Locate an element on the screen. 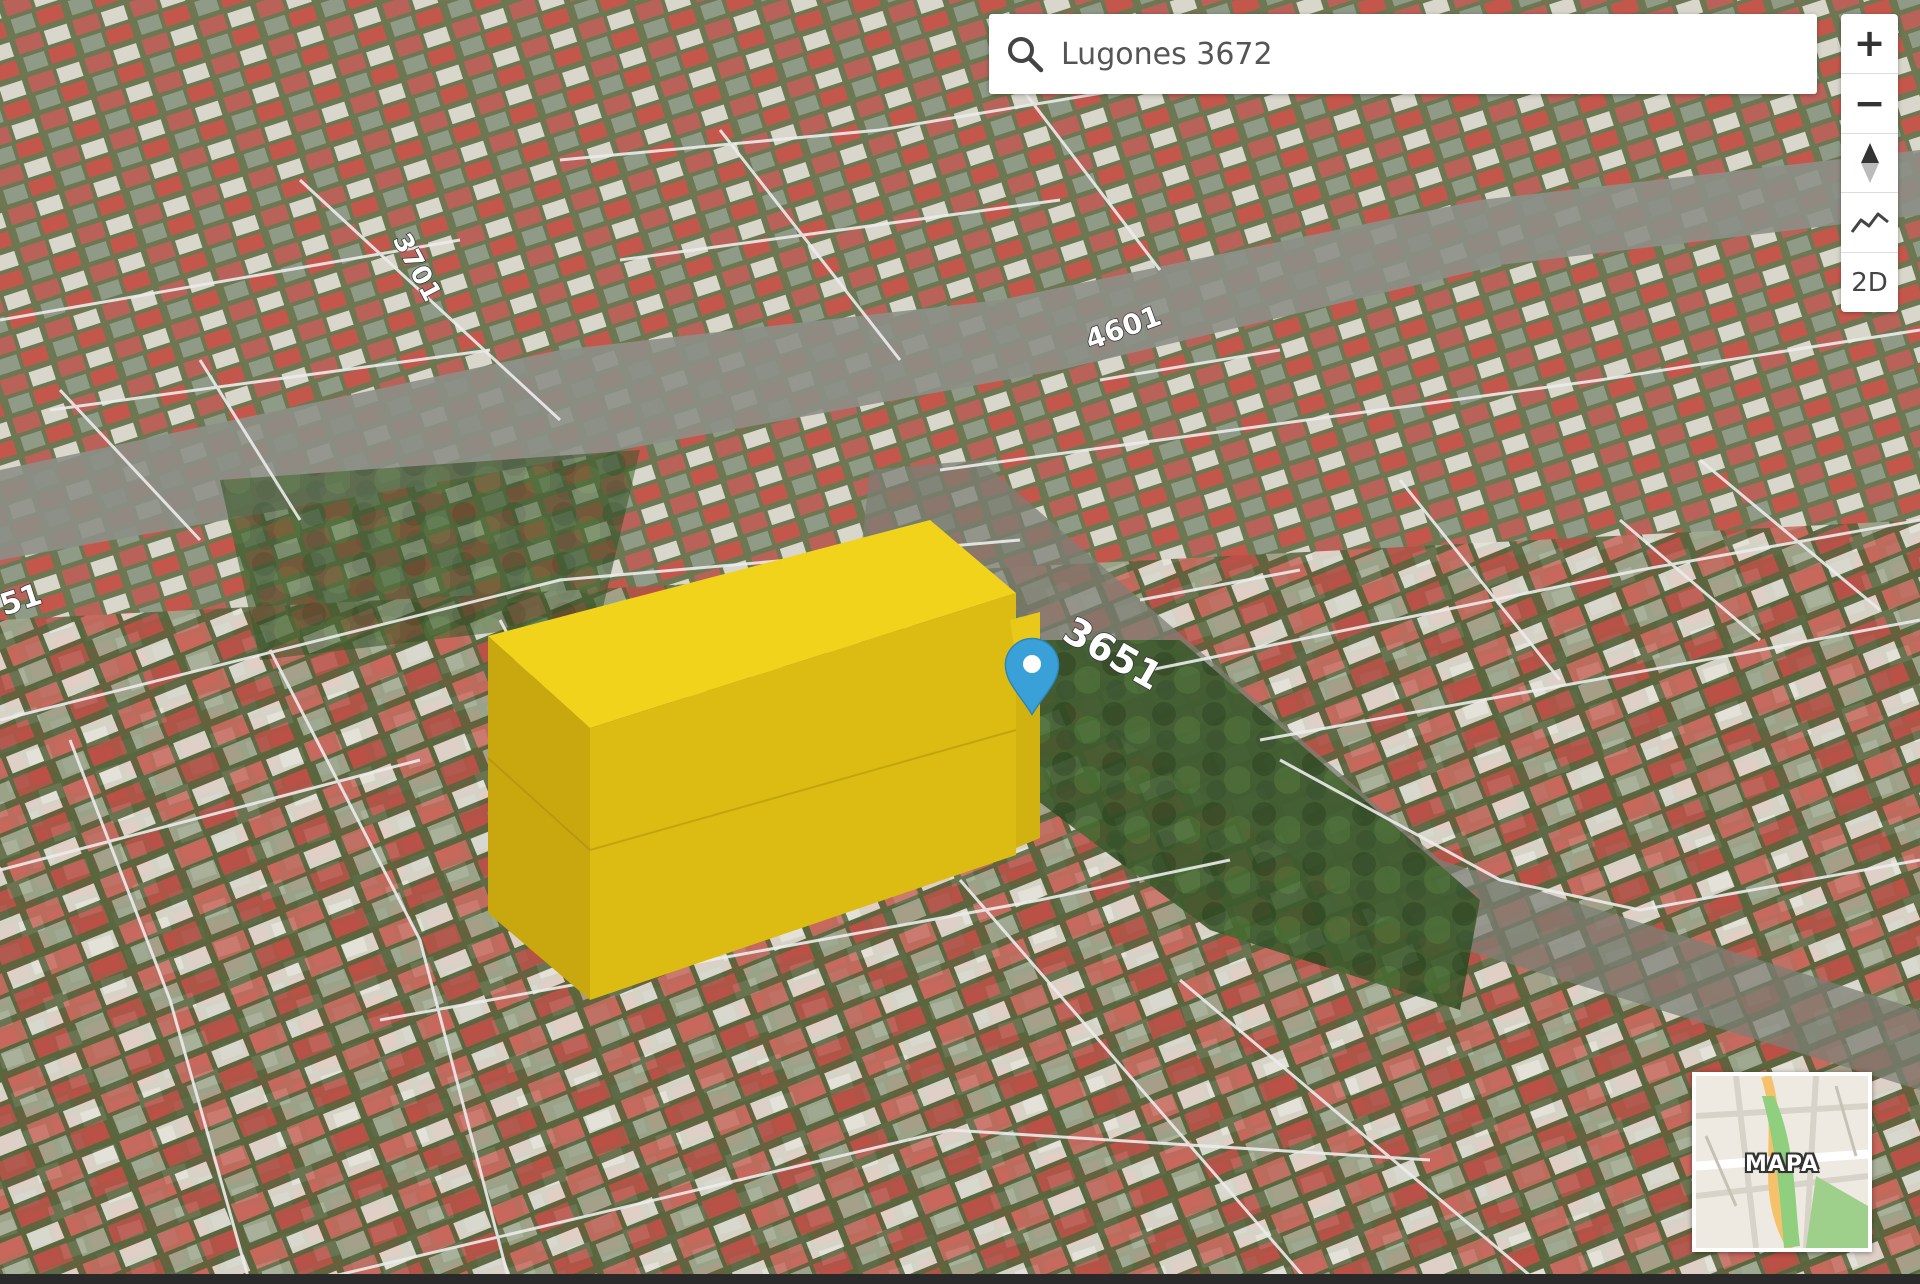  search-bar is located at coordinates (1403, 54).